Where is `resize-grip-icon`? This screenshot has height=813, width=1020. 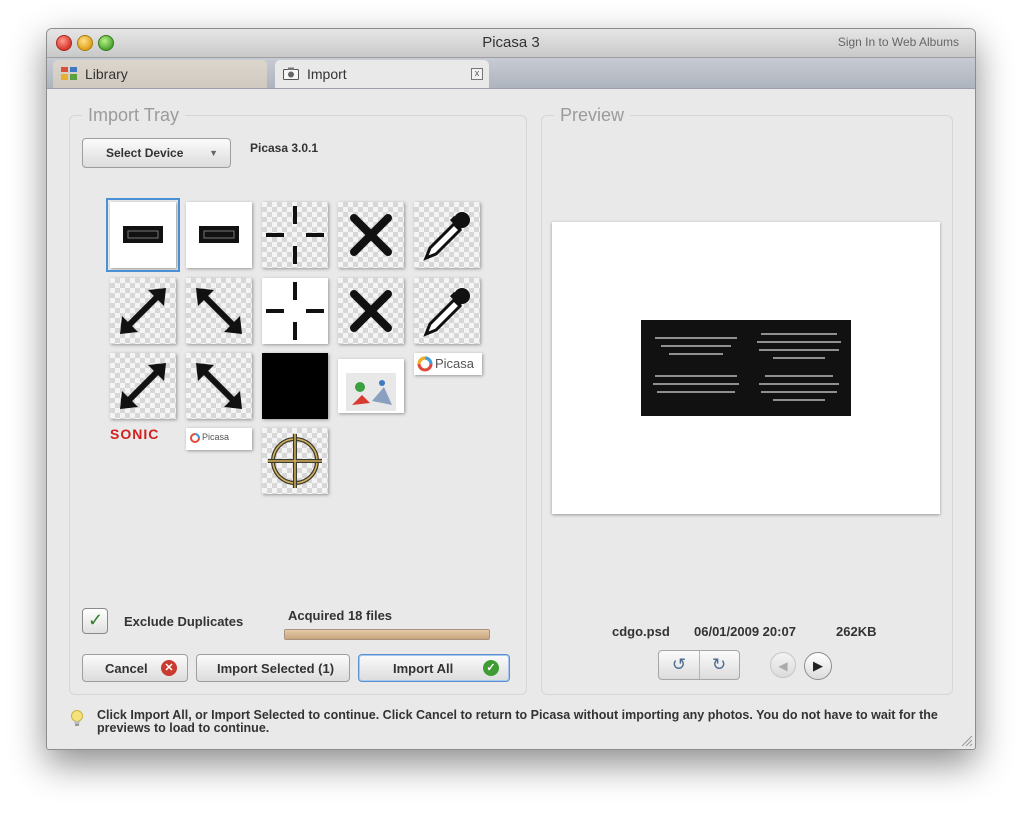
resize-grip-icon is located at coordinates (966, 740).